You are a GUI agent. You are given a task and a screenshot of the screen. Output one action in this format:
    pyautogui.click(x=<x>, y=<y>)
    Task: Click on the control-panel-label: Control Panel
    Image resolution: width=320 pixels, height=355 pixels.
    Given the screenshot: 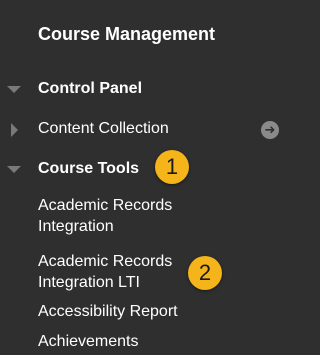 What is the action you would take?
    pyautogui.click(x=90, y=89)
    